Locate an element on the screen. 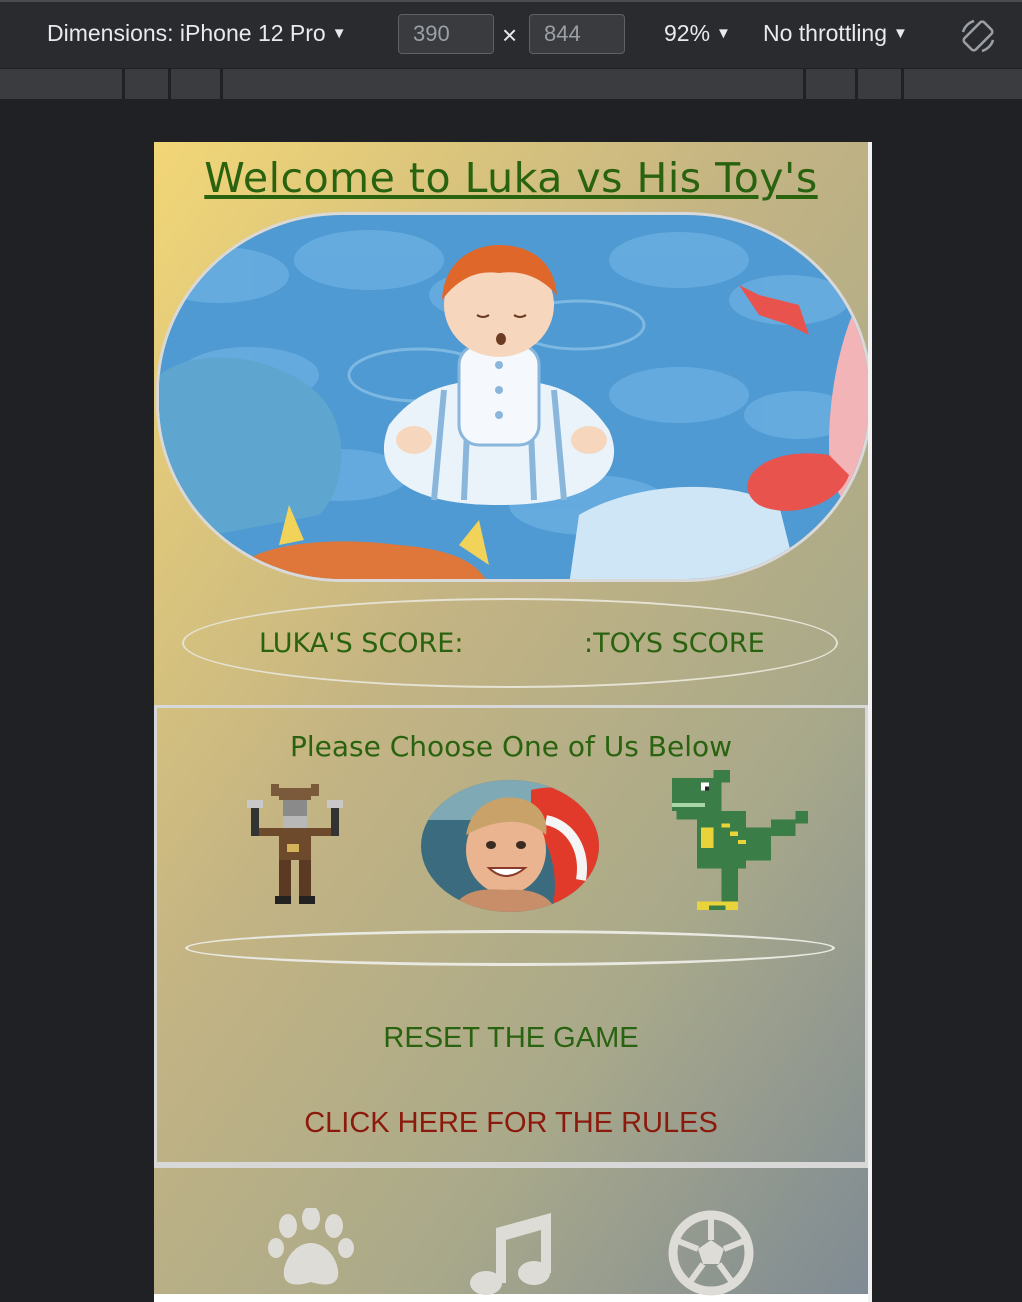 This screenshot has height=1302, width=1022. viking-toy-choice is located at coordinates (295, 846).